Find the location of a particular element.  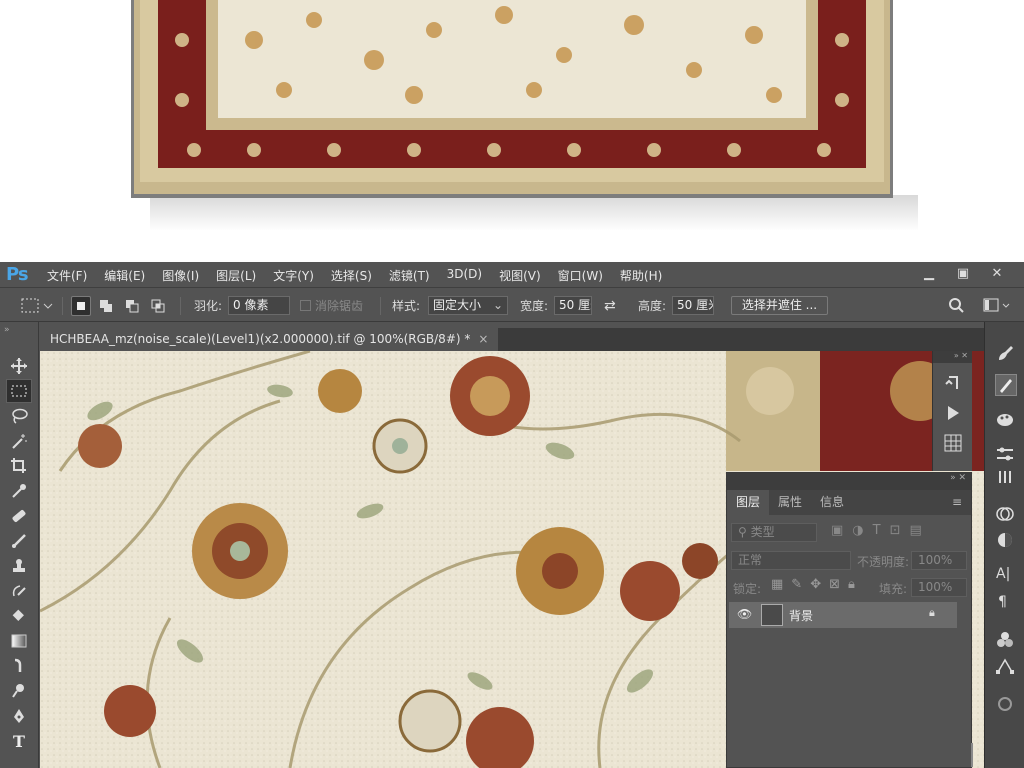

layer-filter-icons: ▣◑T⊡▤ is located at coordinates (881, 530).